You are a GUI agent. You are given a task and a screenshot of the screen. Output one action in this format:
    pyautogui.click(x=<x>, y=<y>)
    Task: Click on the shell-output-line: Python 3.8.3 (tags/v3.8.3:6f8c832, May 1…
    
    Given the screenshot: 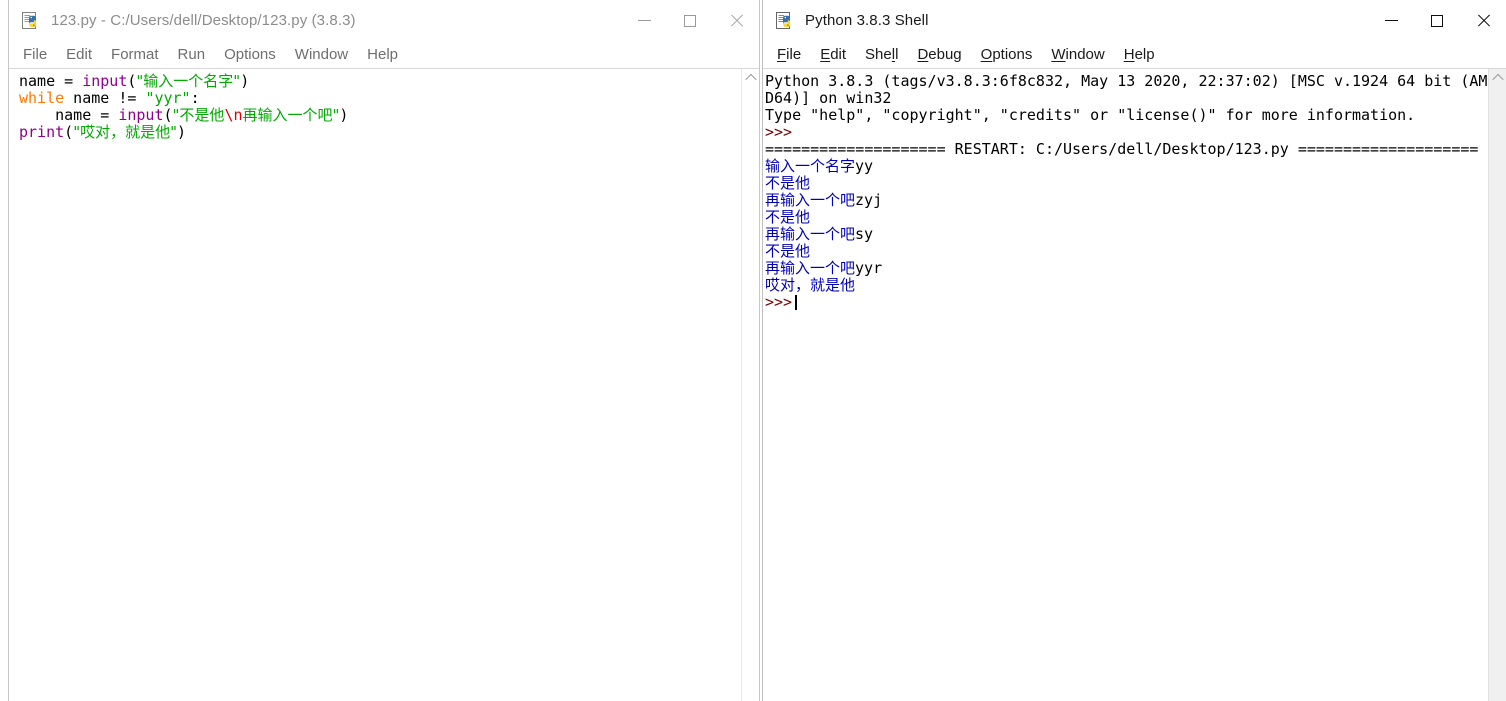 What is the action you would take?
    pyautogui.click(x=1126, y=81)
    